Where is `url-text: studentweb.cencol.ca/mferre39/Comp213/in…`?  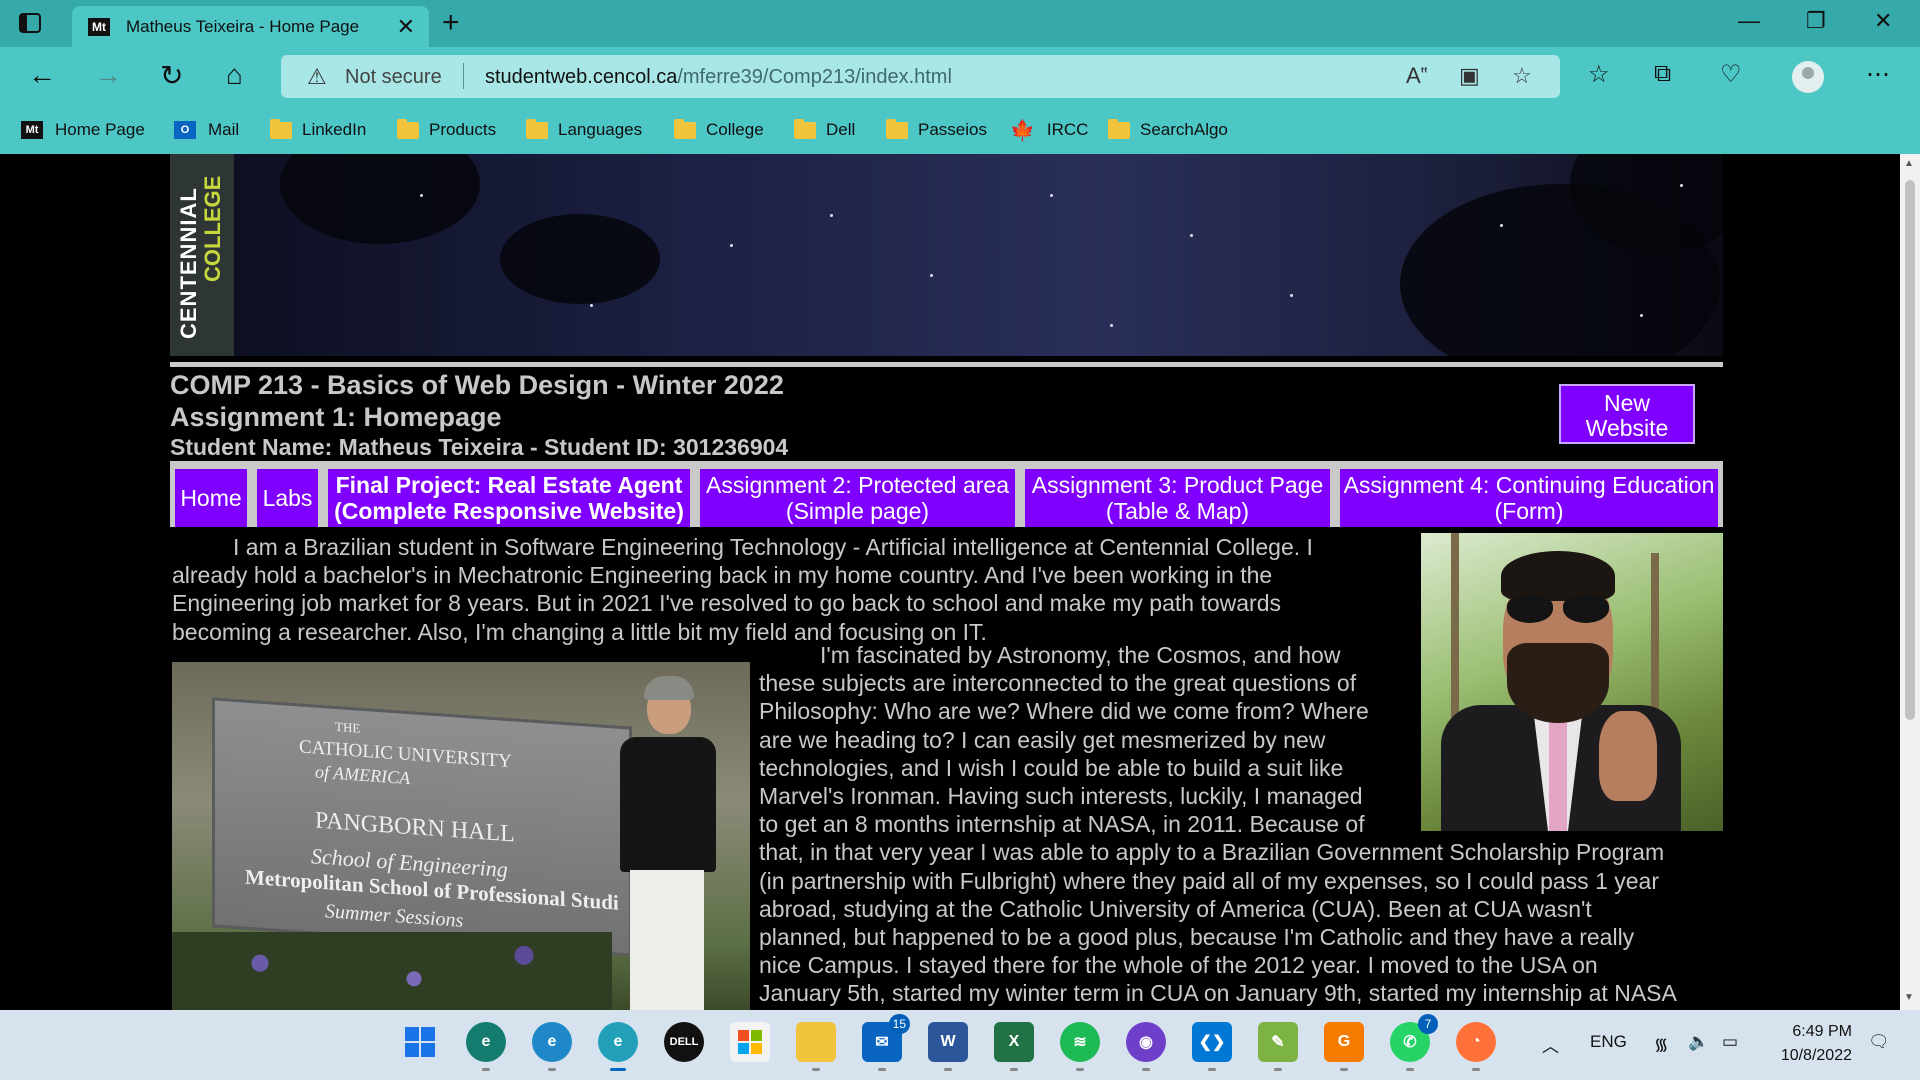 url-text: studentweb.cencol.ca/mferre39/Comp213/in… is located at coordinates (718, 77).